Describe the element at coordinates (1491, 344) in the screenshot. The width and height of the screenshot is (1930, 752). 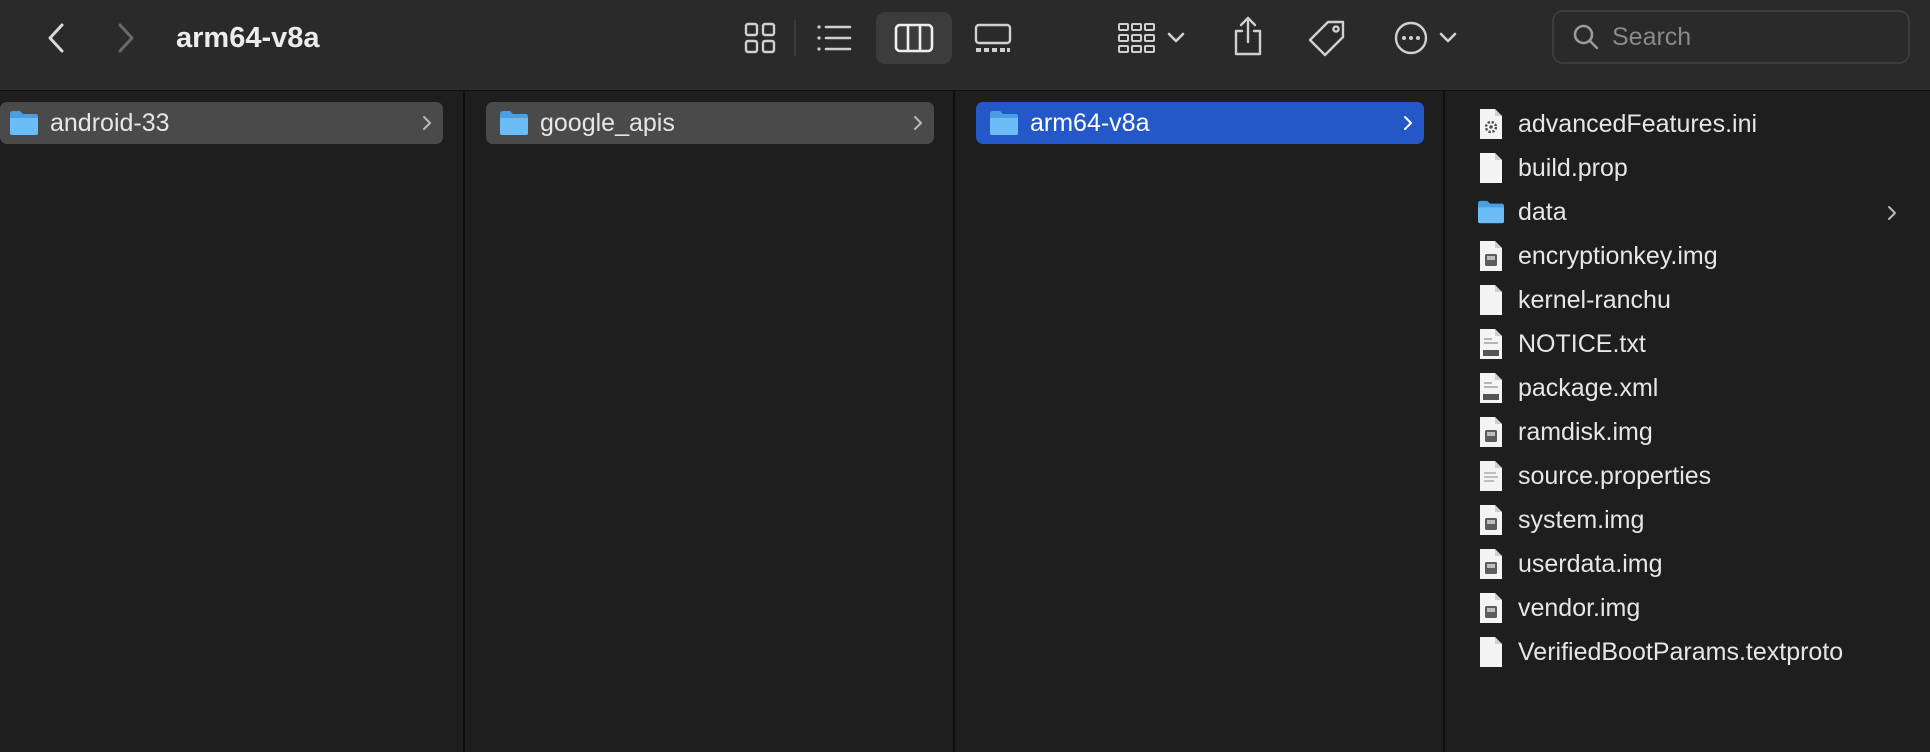
I see `text-file-icon` at that location.